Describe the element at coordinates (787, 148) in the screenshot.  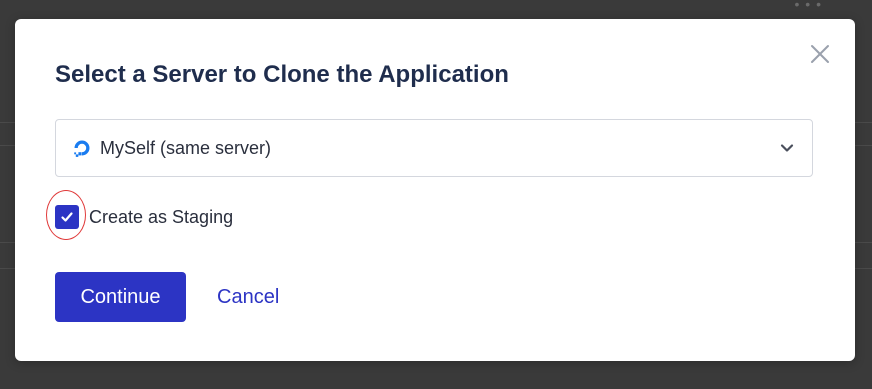
I see `chevron-down-icon` at that location.